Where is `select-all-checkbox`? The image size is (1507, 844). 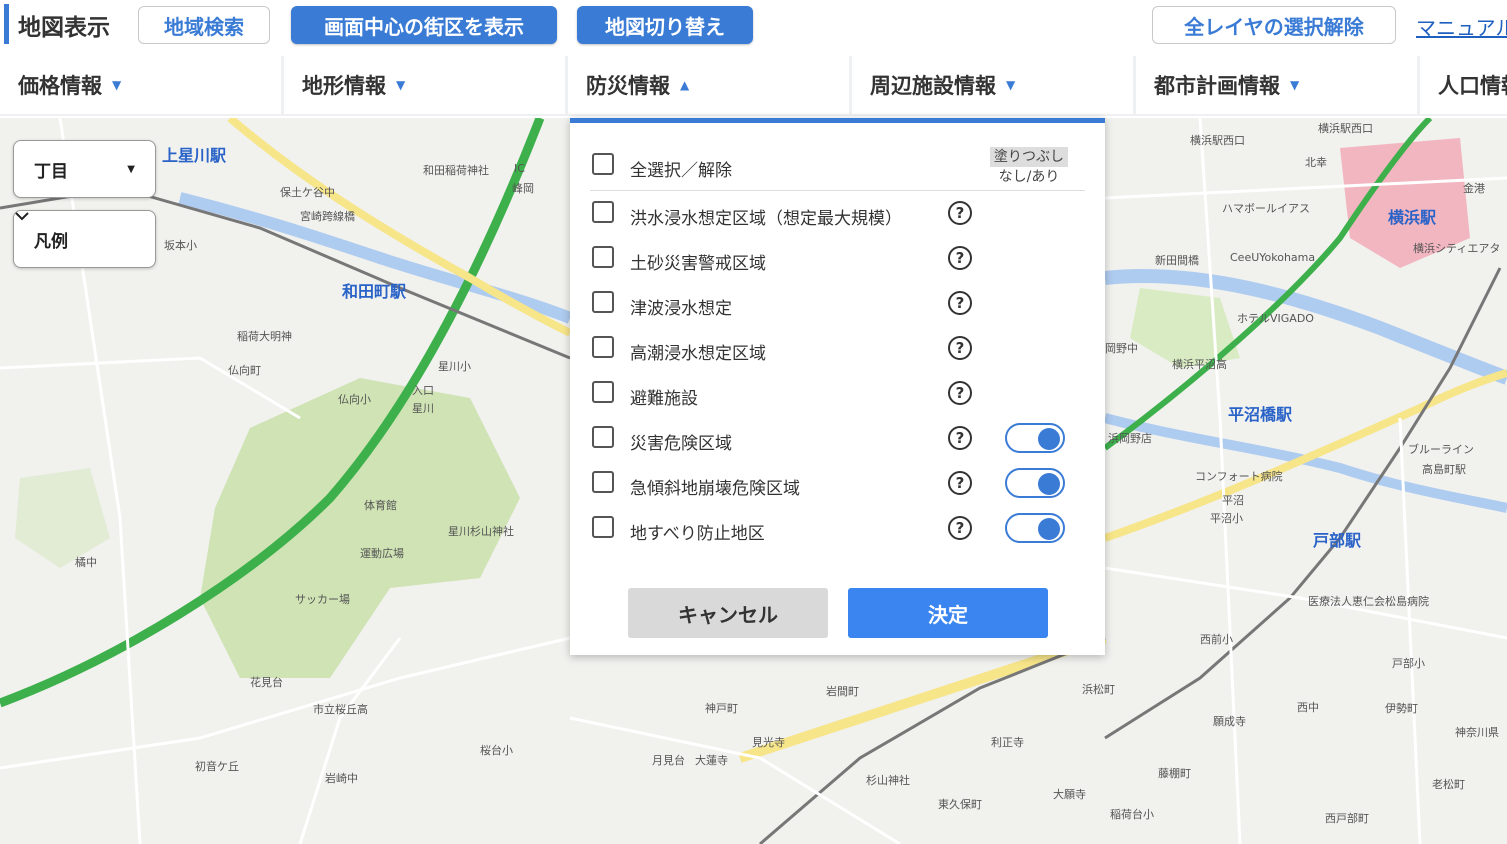 select-all-checkbox is located at coordinates (603, 164).